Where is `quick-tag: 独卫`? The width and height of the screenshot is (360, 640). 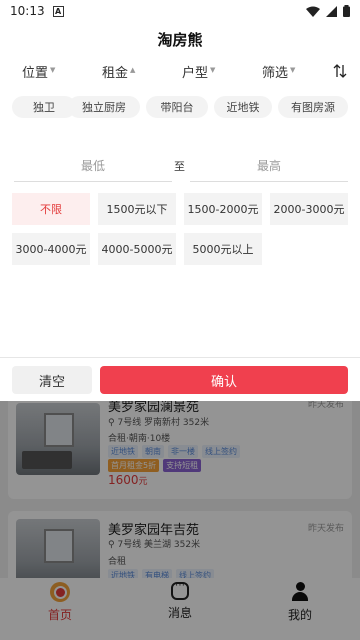
quick-tag: 独卫 is located at coordinates (44, 107).